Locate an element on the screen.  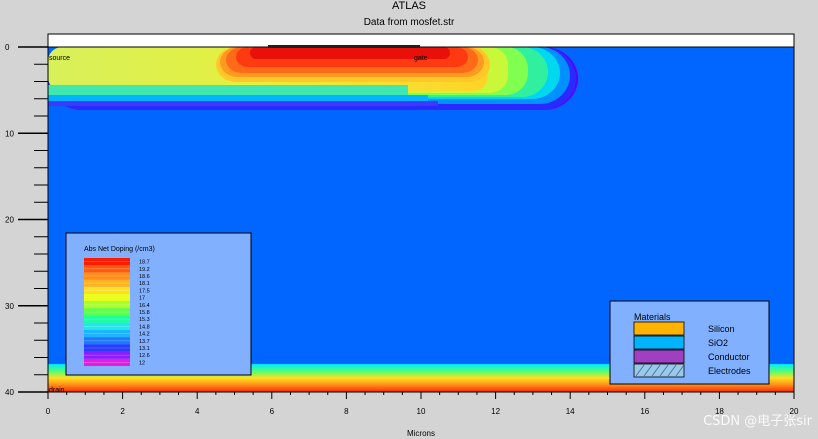
y-tick-label: 30 is located at coordinates (9, 306).